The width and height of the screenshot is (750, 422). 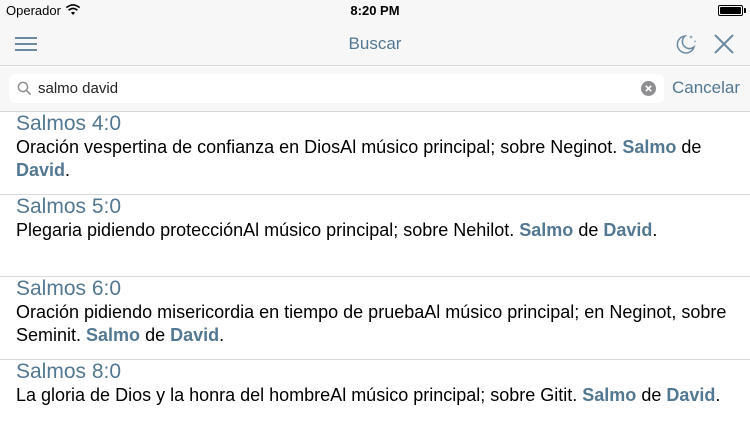 I want to click on result-reference: Salmos 4:0, so click(x=69, y=123).